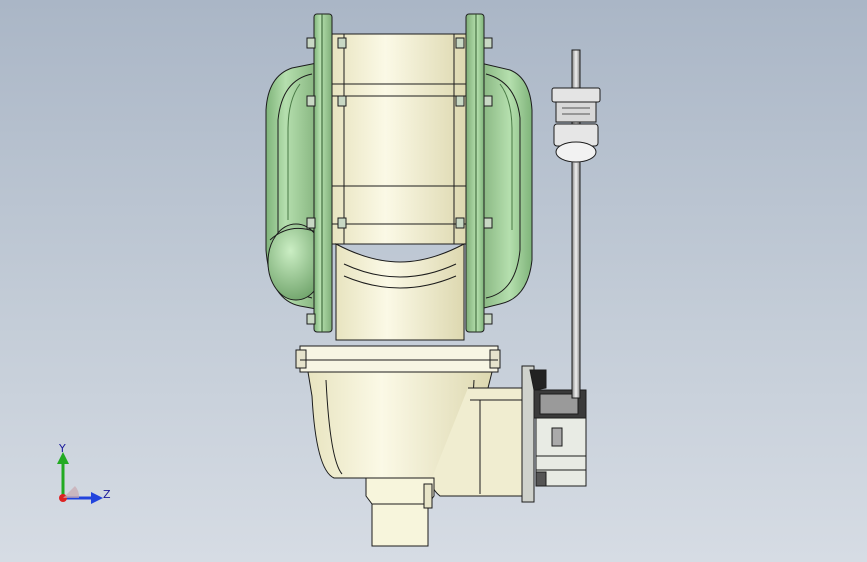  What do you see at coordinates (299, 173) in the screenshot?
I see `left-actuator-housing` at bounding box center [299, 173].